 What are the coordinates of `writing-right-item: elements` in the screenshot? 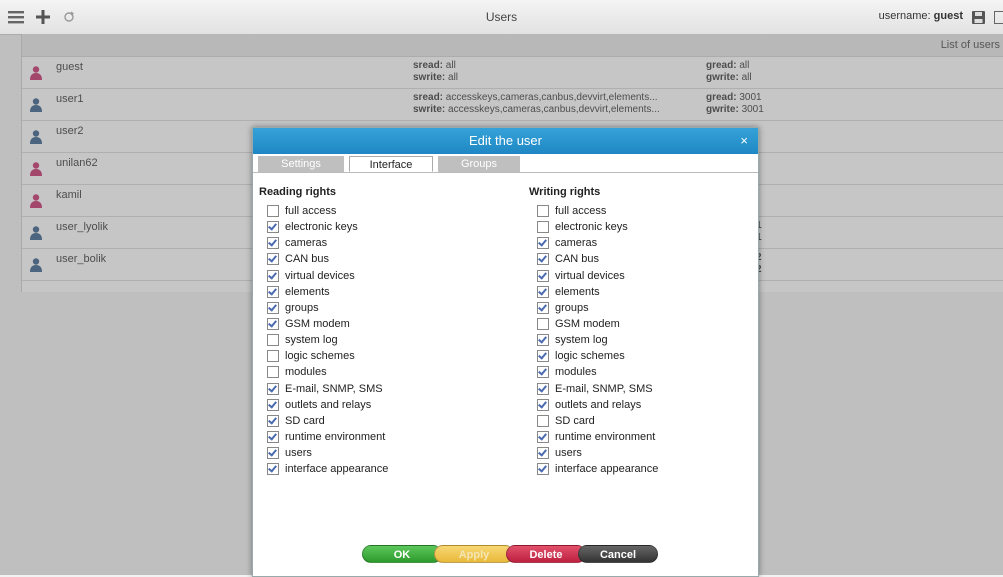 It's located at (593, 292).